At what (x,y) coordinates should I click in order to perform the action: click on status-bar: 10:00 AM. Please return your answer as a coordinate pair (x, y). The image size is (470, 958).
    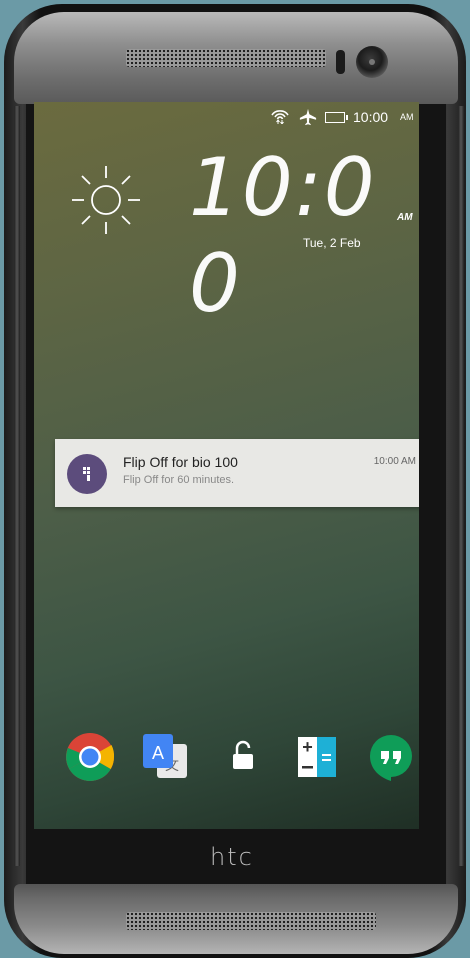
    Looking at the image, I should click on (319, 117).